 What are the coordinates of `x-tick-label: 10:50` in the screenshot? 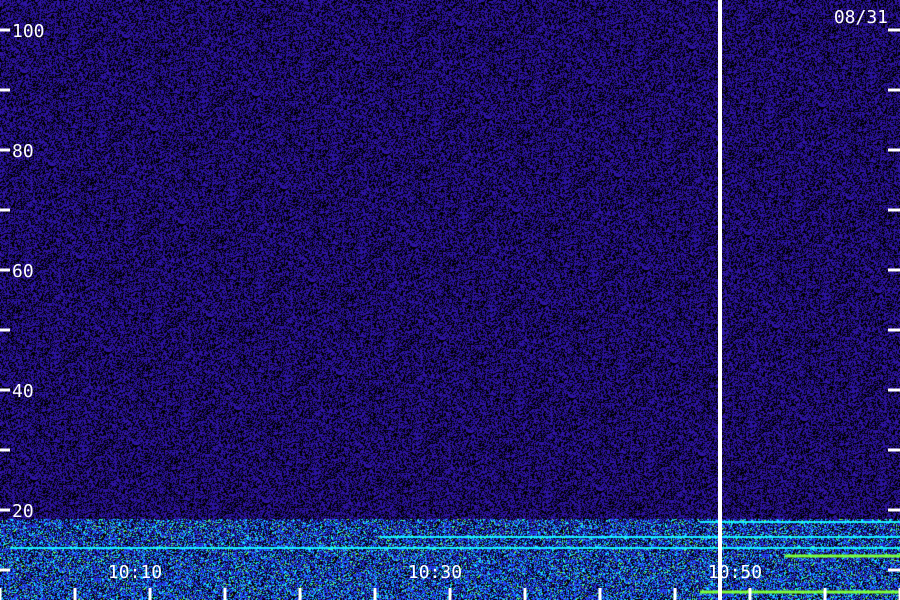 It's located at (735, 572).